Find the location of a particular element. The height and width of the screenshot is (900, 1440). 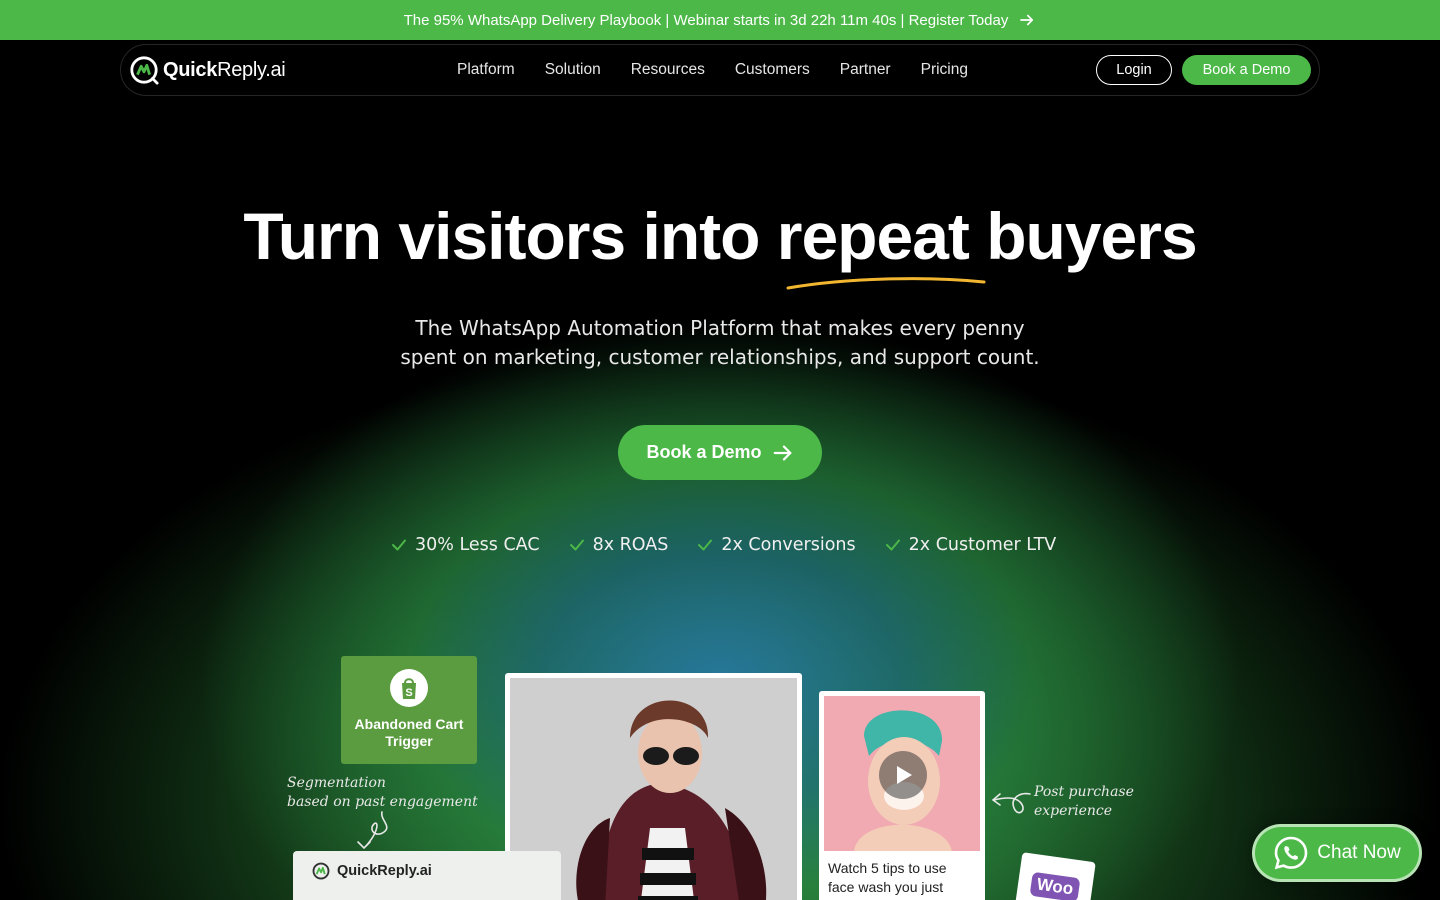

feature-item: 2x Conversions is located at coordinates (776, 545).